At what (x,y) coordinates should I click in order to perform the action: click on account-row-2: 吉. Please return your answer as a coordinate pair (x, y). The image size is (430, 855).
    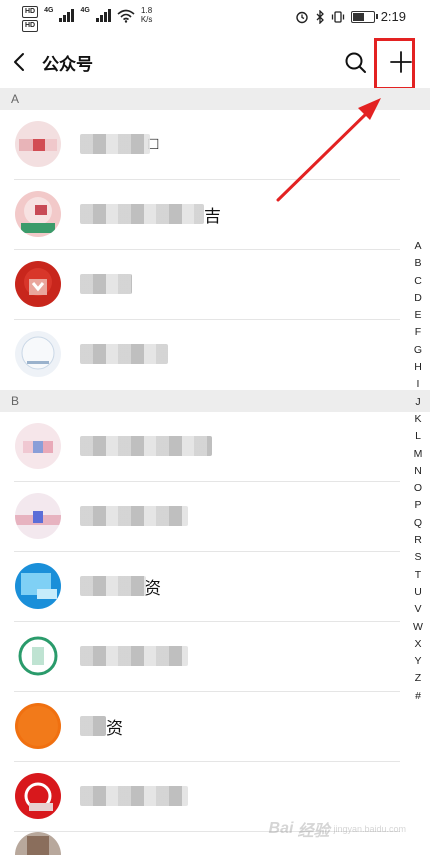
    Looking at the image, I should click on (200, 215).